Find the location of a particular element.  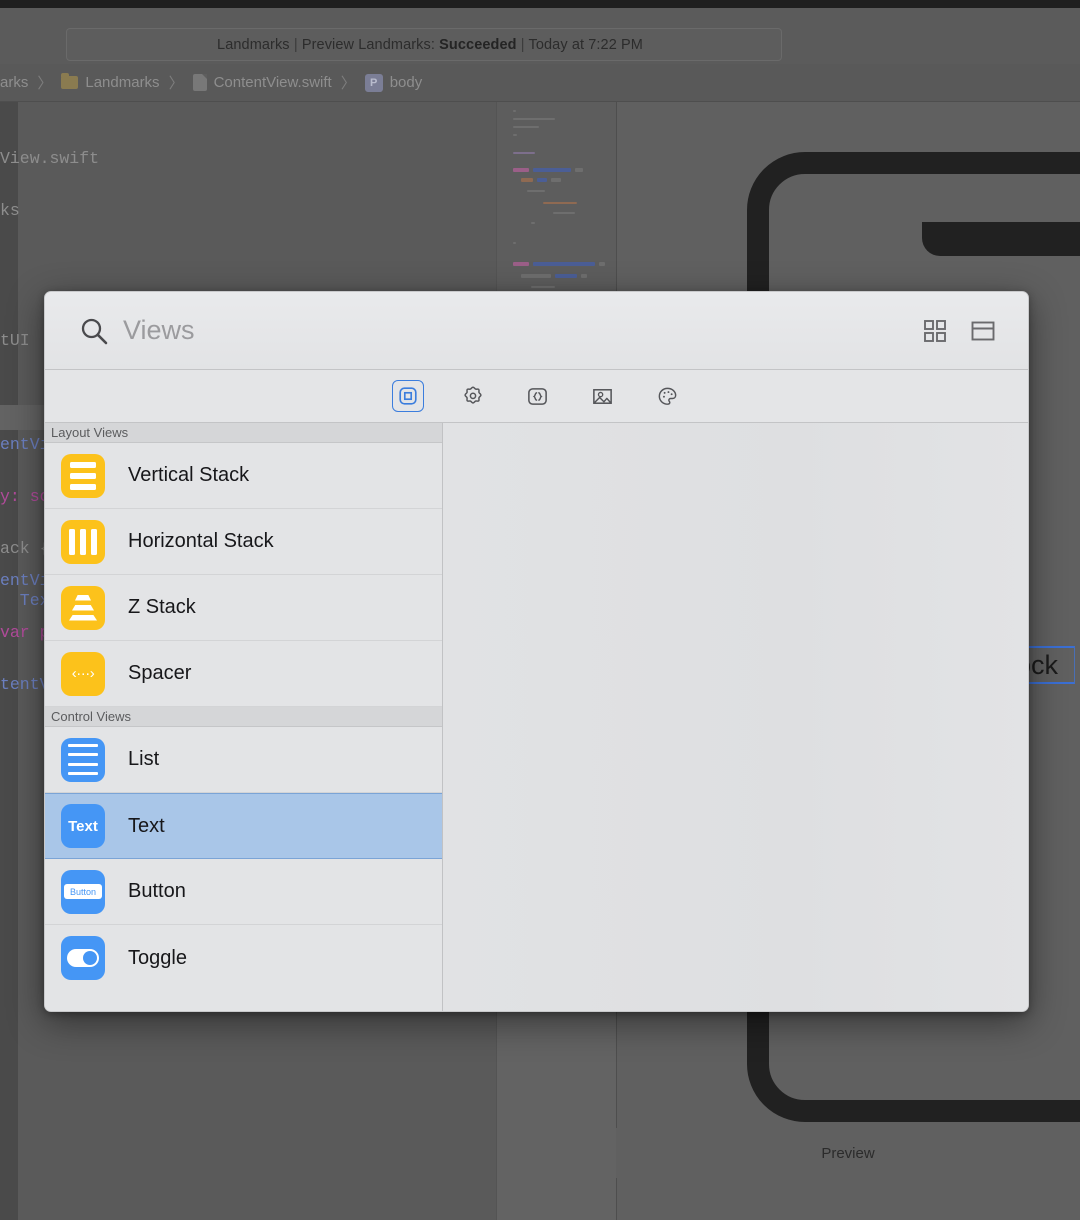

breadcrumb-label-3: body is located at coordinates (406, 82).